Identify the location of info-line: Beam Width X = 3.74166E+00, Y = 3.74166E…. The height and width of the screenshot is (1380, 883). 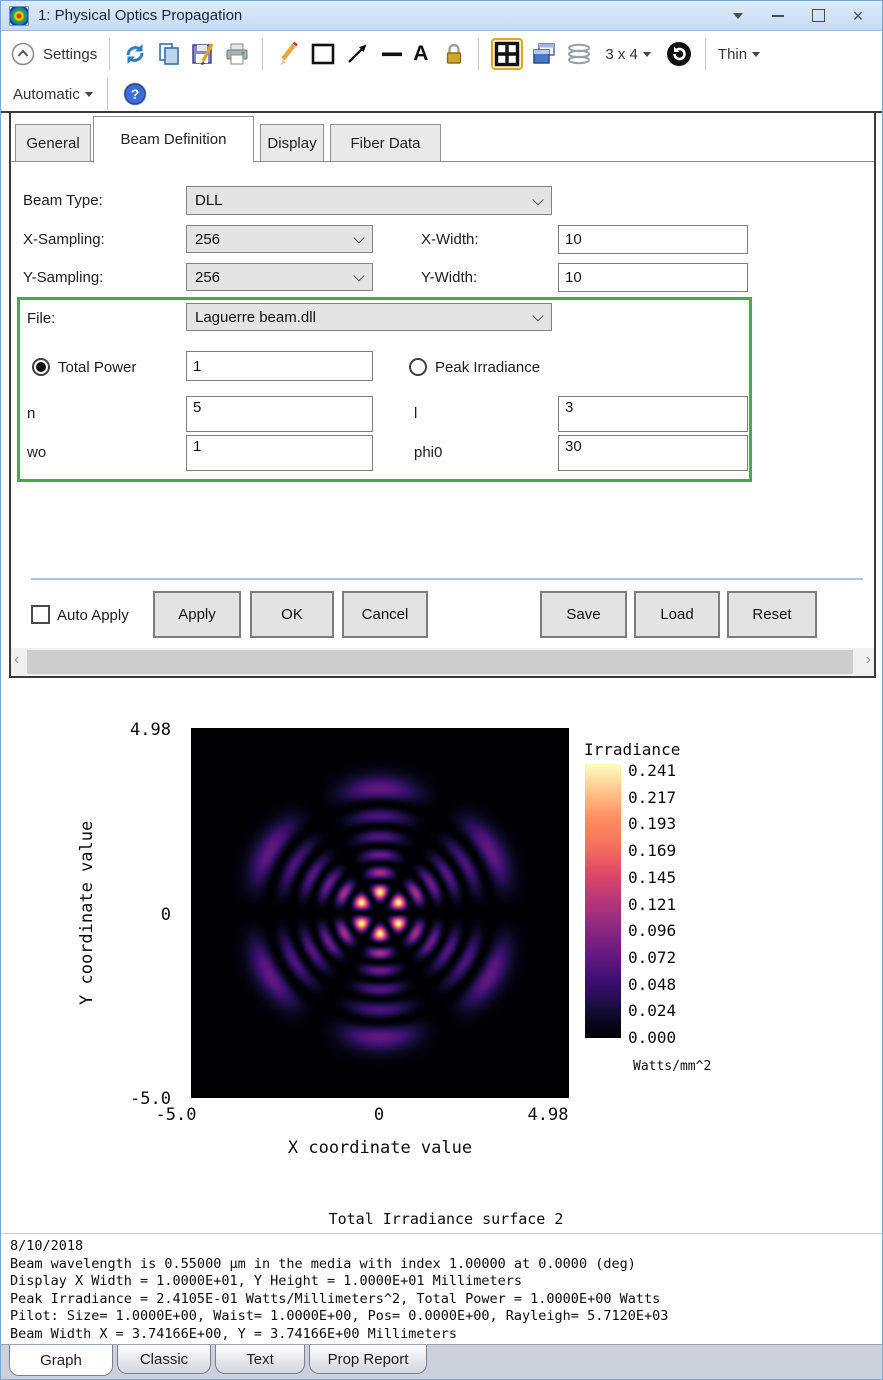
(234, 1333).